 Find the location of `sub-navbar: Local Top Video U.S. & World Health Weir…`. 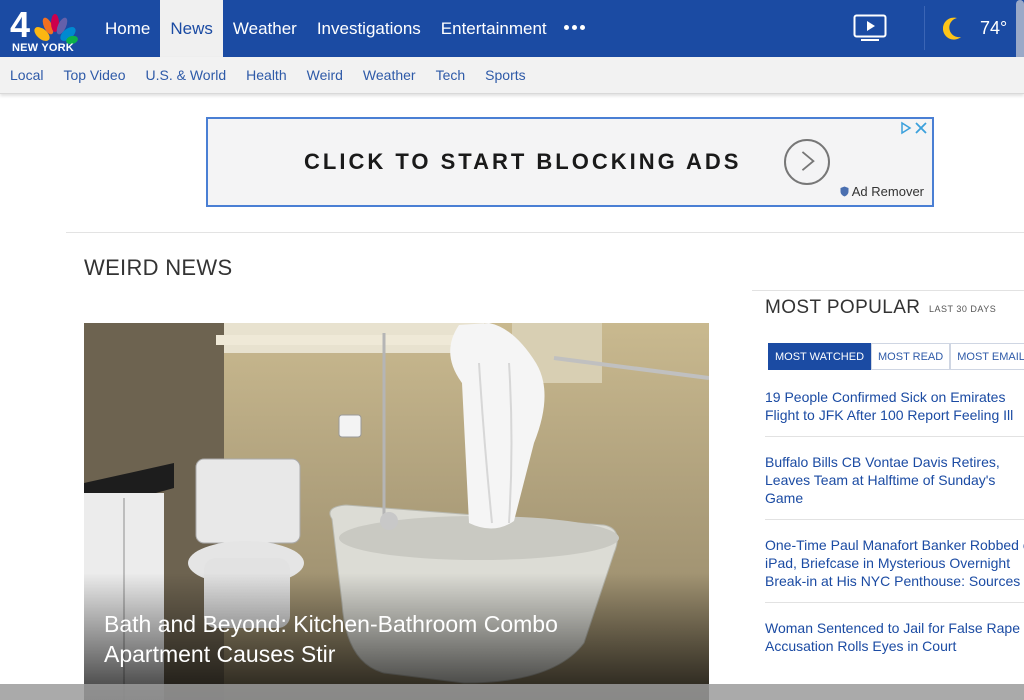

sub-navbar: Local Top Video U.S. & World Health Weir… is located at coordinates (512, 75).